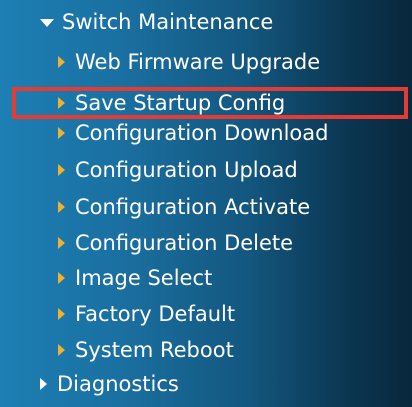 The image size is (412, 407). I want to click on menu-section-label: Switch Maintenance, so click(168, 22).